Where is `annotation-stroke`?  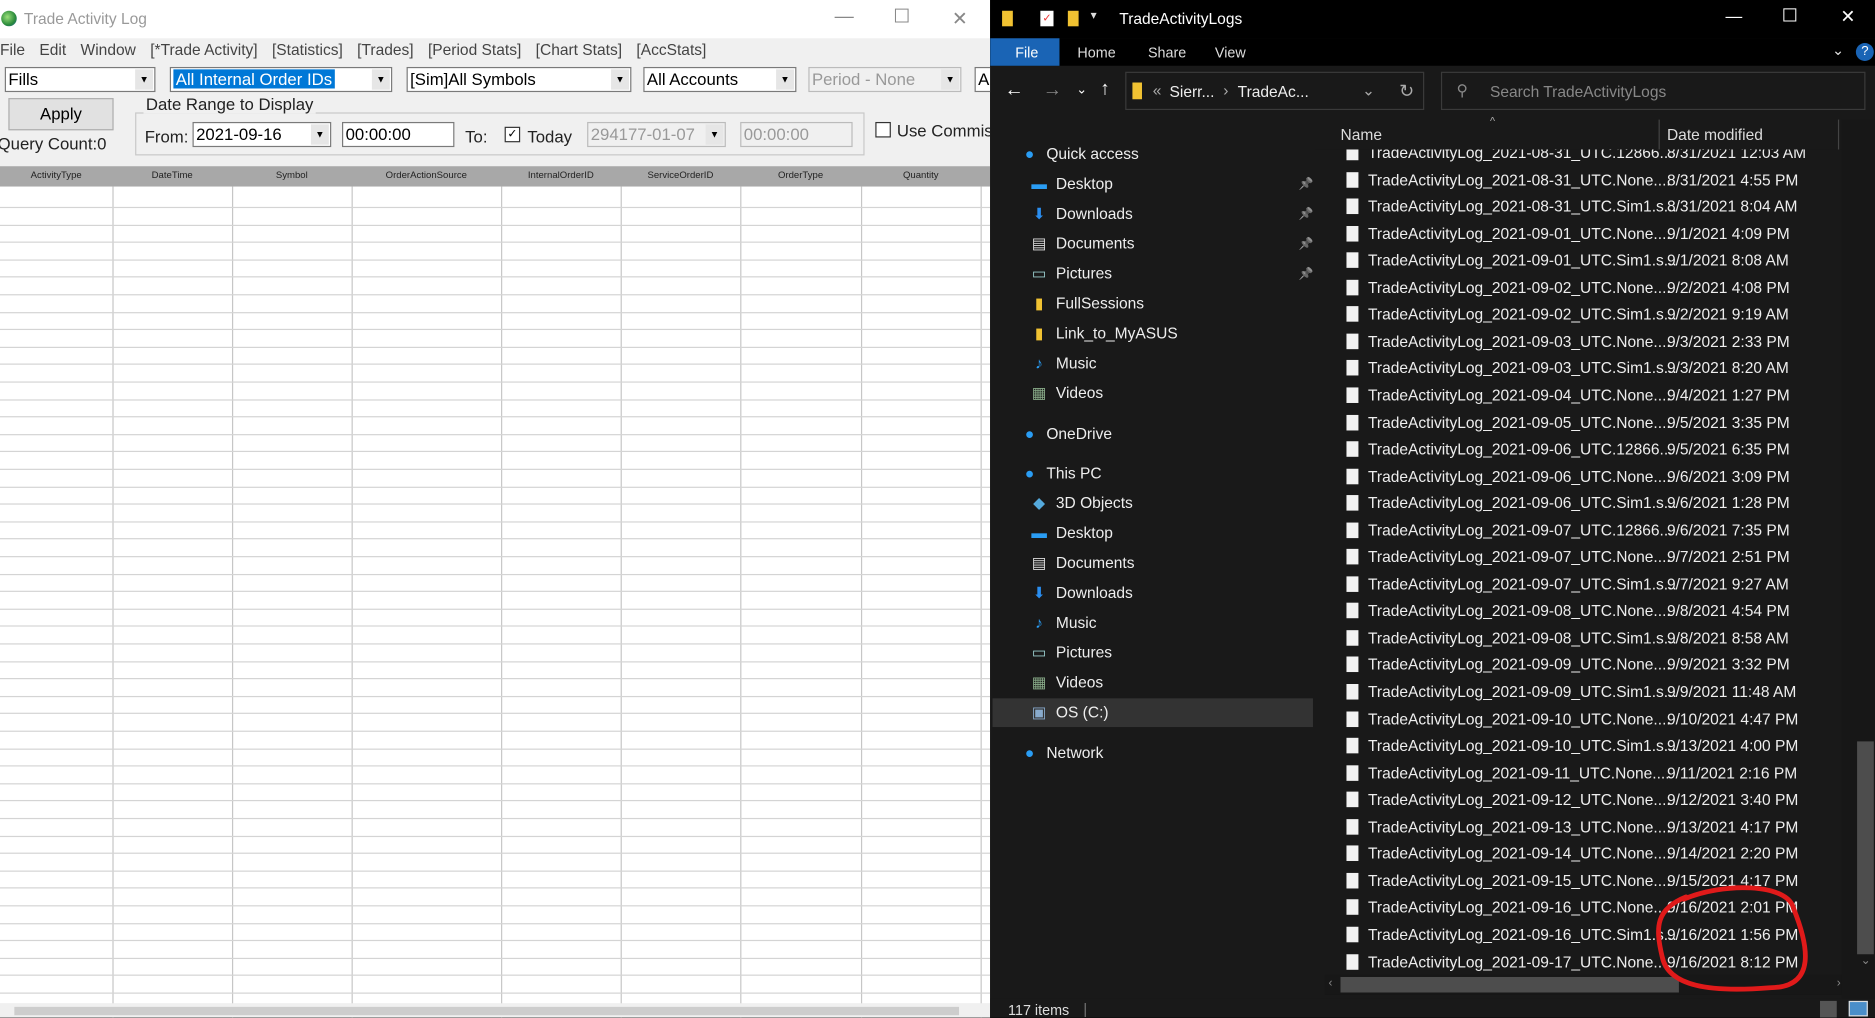 annotation-stroke is located at coordinates (1732, 938).